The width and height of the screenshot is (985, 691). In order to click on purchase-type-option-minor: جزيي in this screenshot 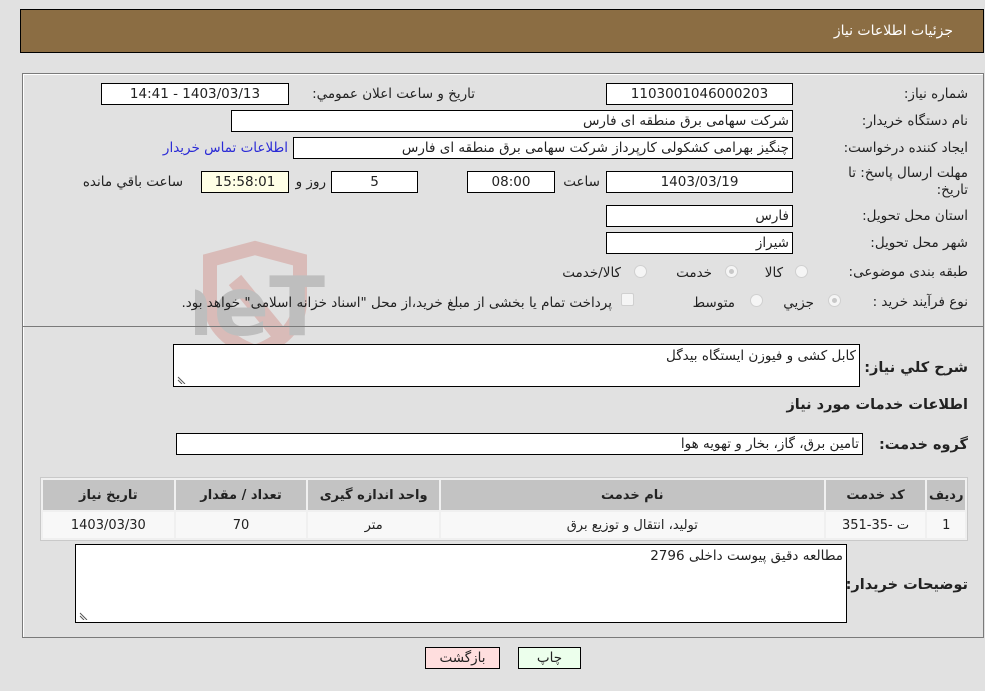, I will do `click(798, 303)`.